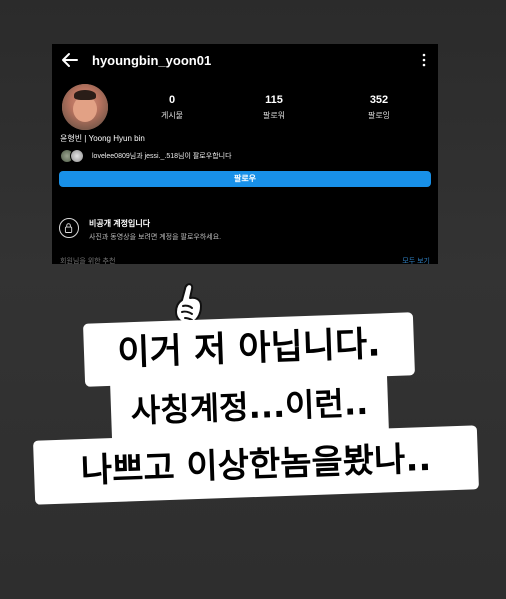 This screenshot has height=599, width=506. I want to click on following-count: 352, so click(379, 100).